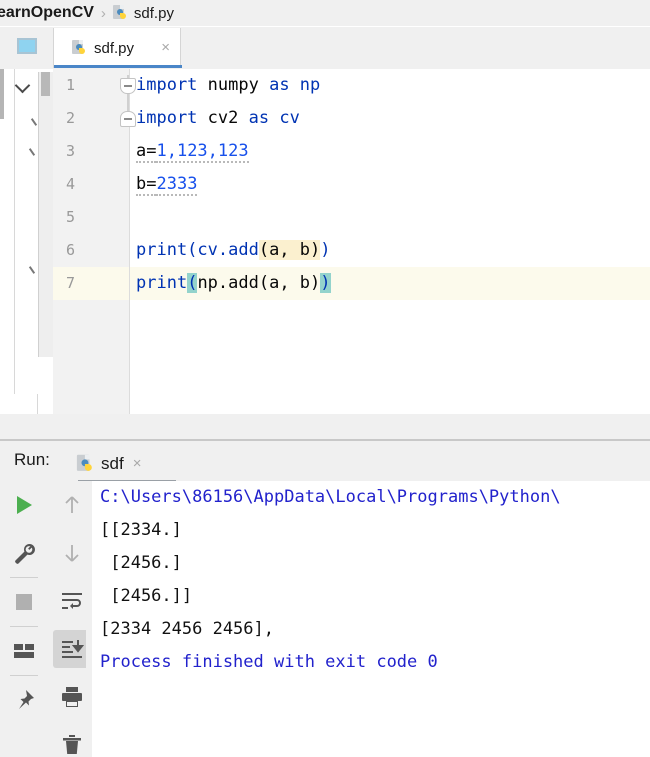 The image size is (650, 757). I want to click on alias-np: np, so click(305, 85).